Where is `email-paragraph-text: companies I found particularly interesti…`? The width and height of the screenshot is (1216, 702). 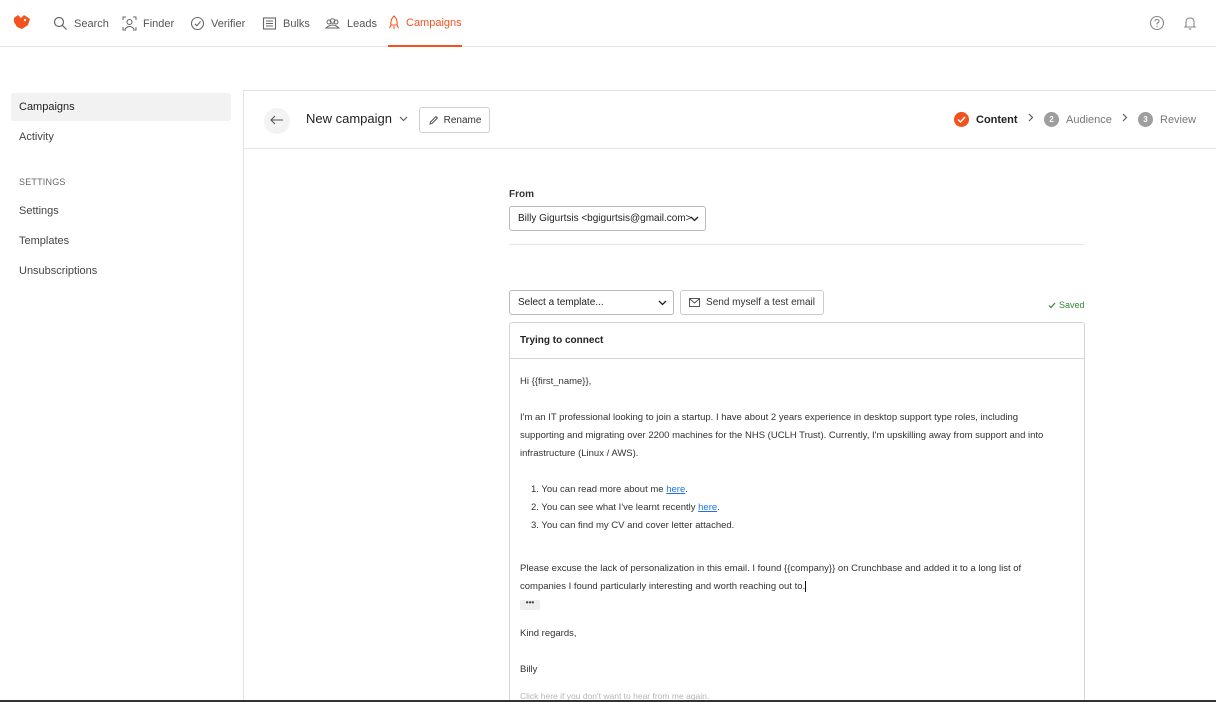
email-paragraph-text: companies I found particularly interesti… is located at coordinates (663, 586).